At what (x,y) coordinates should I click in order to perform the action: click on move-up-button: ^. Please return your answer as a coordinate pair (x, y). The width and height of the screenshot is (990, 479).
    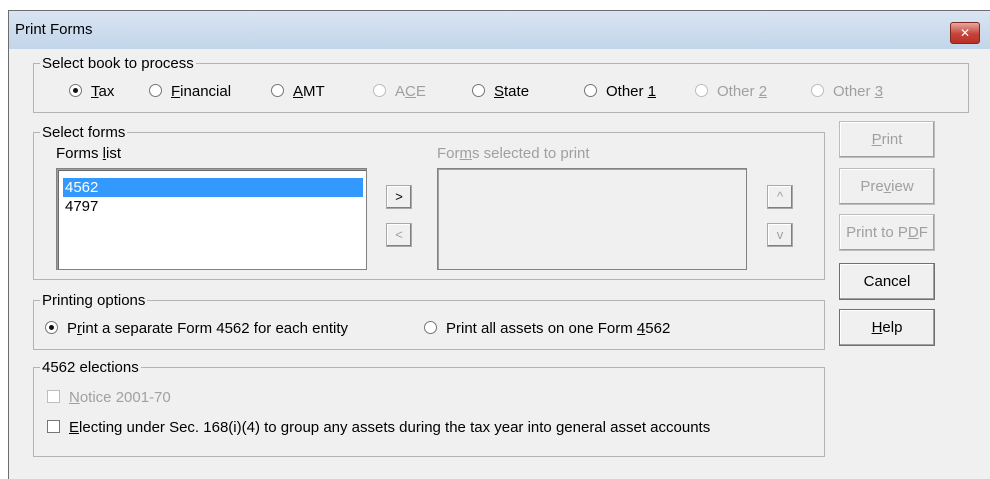
    Looking at the image, I should click on (780, 197).